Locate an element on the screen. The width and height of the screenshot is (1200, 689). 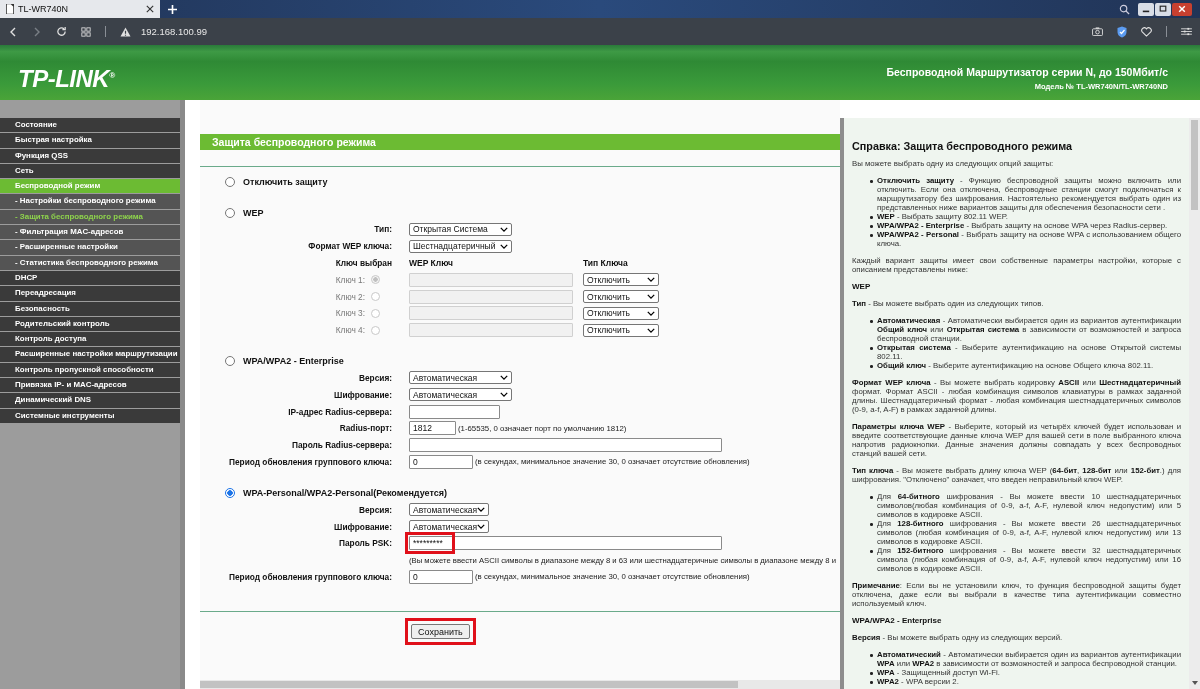
back-icon is located at coordinates (13, 31).